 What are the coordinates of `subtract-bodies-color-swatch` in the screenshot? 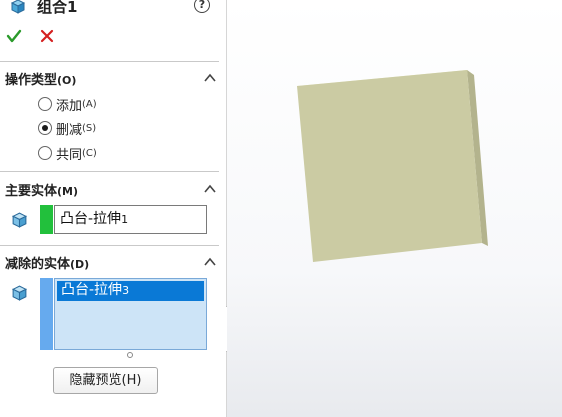 It's located at (46, 314).